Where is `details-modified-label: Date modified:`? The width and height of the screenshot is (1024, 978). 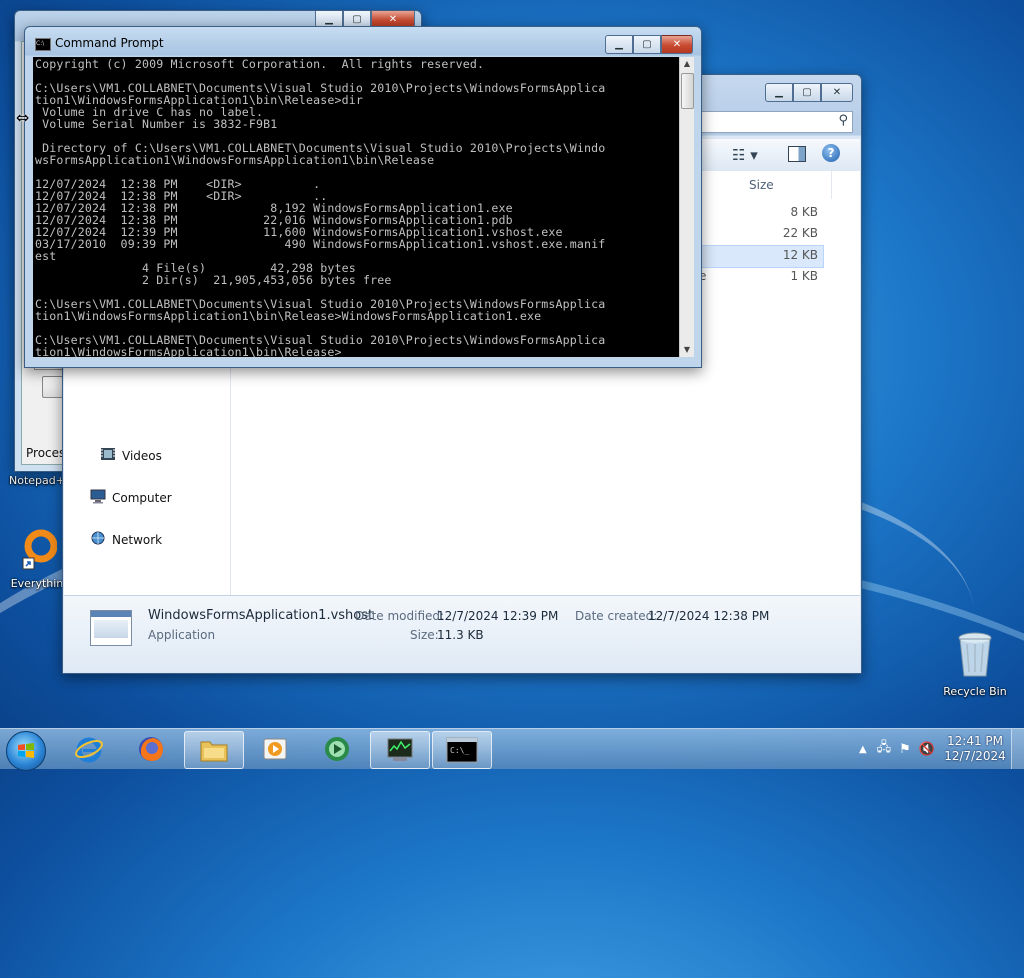
details-modified-label: Date modified: is located at coordinates (400, 616).